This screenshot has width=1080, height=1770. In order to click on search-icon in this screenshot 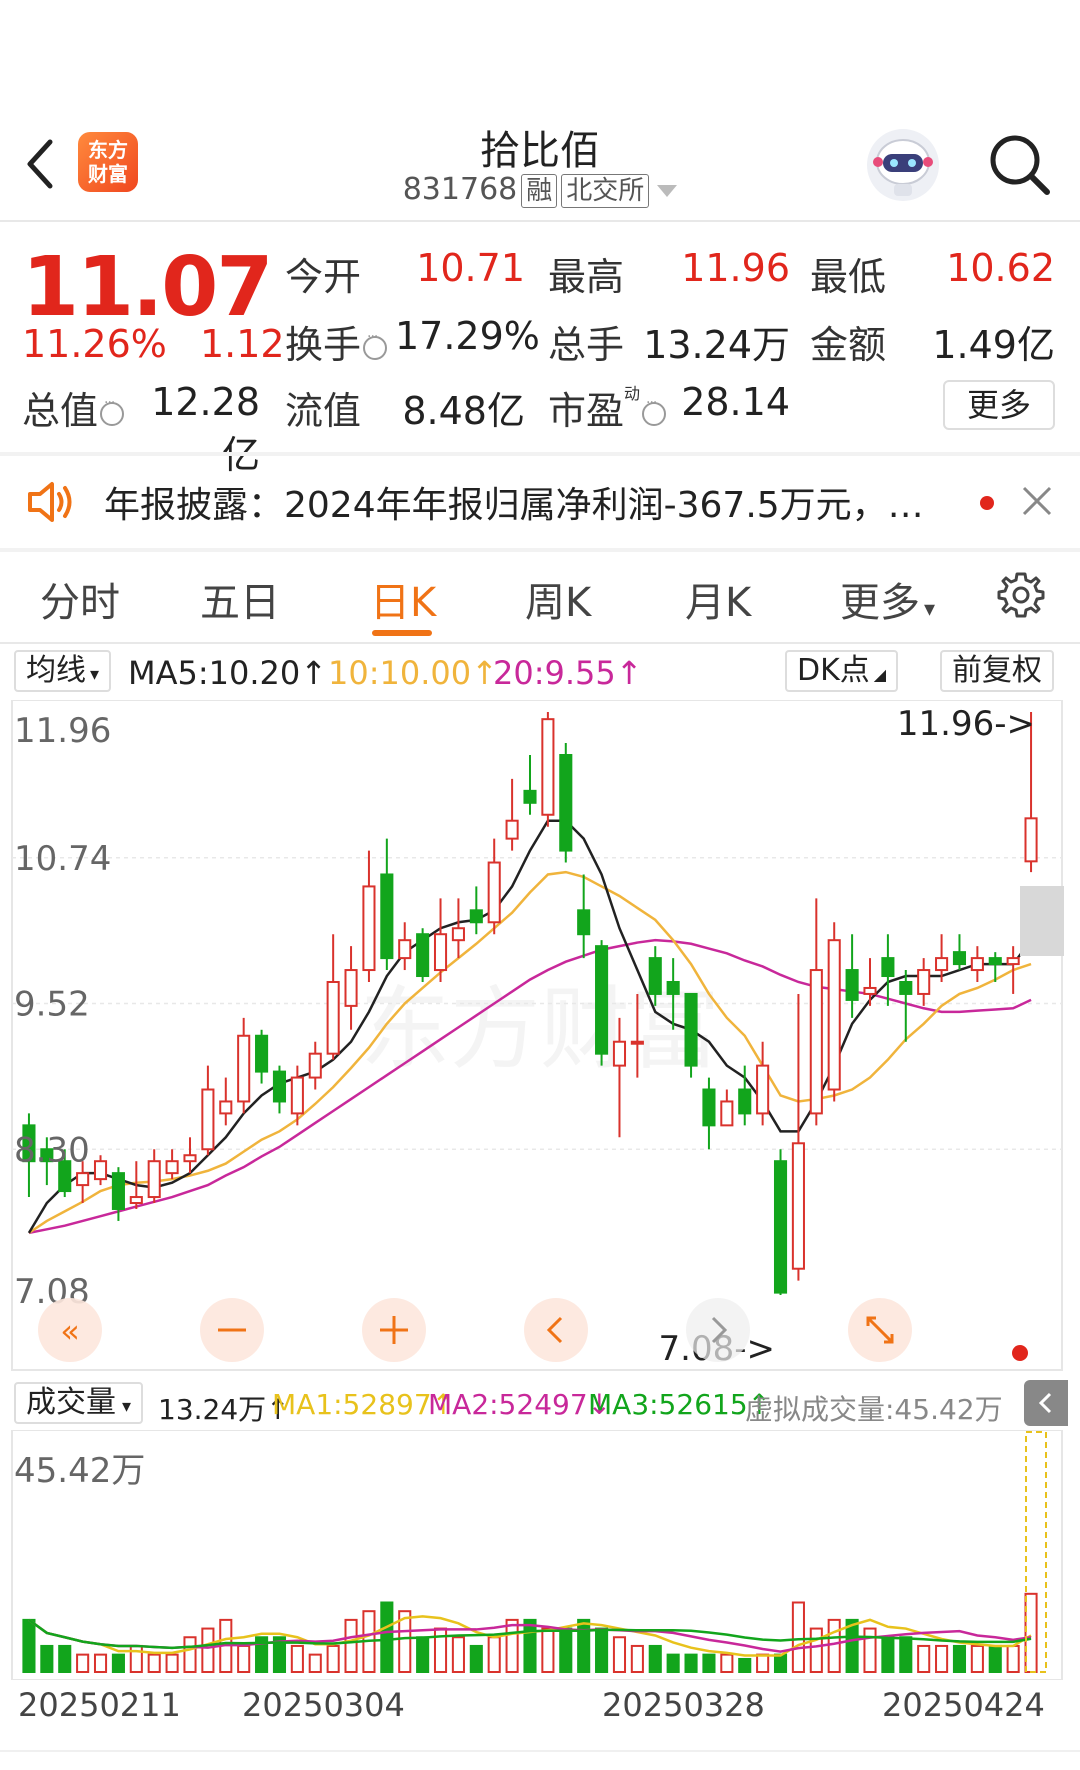, I will do `click(1020, 165)`.